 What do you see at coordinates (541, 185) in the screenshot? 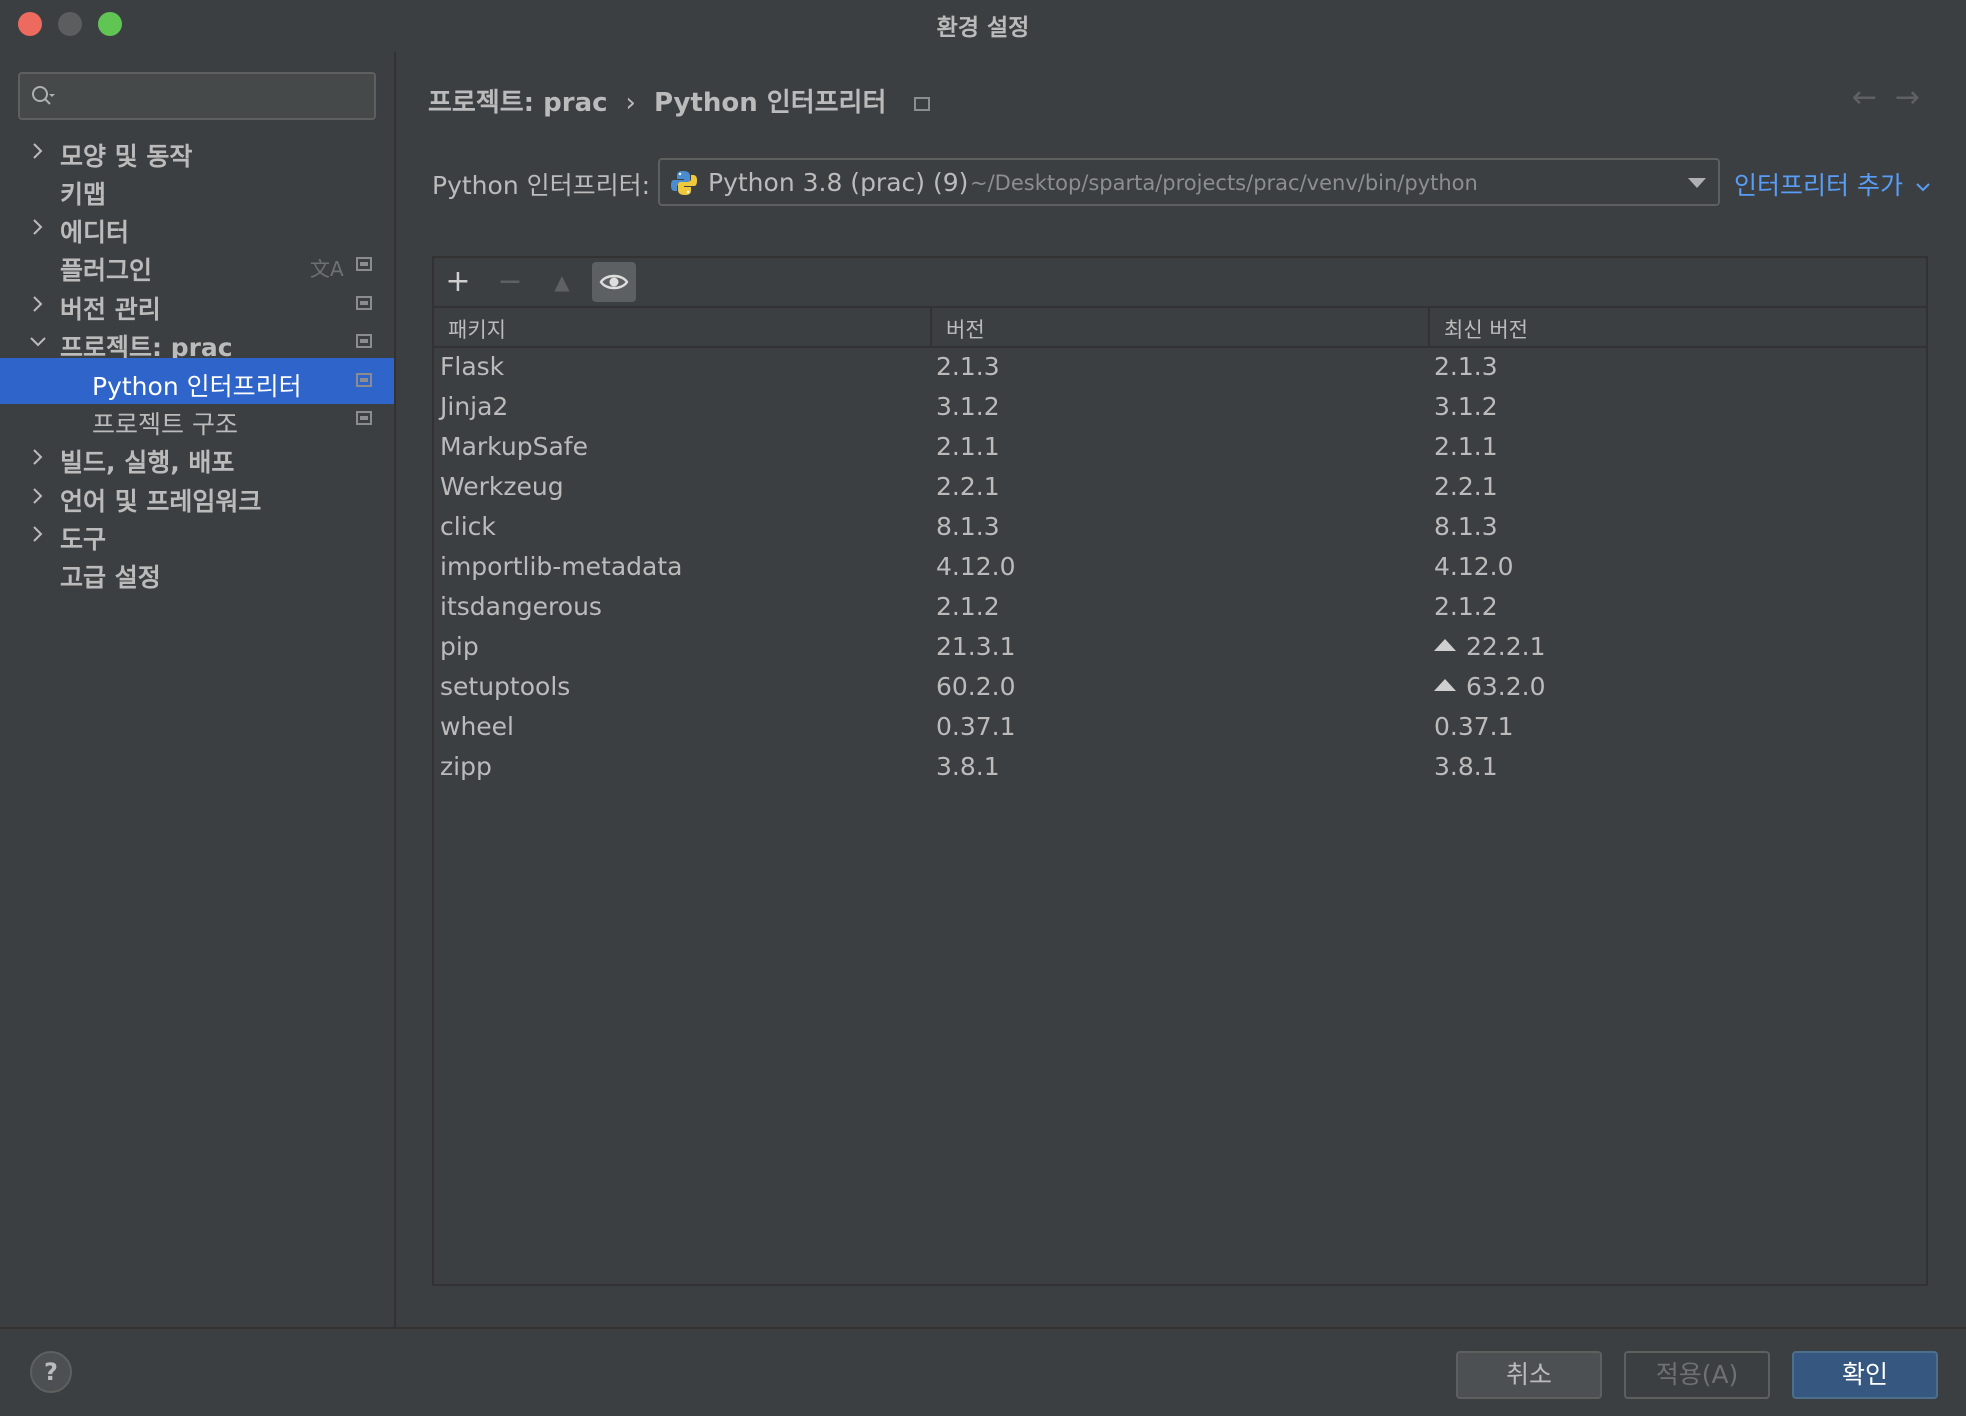
I see `interpreter-label: Python 인터프리터:` at bounding box center [541, 185].